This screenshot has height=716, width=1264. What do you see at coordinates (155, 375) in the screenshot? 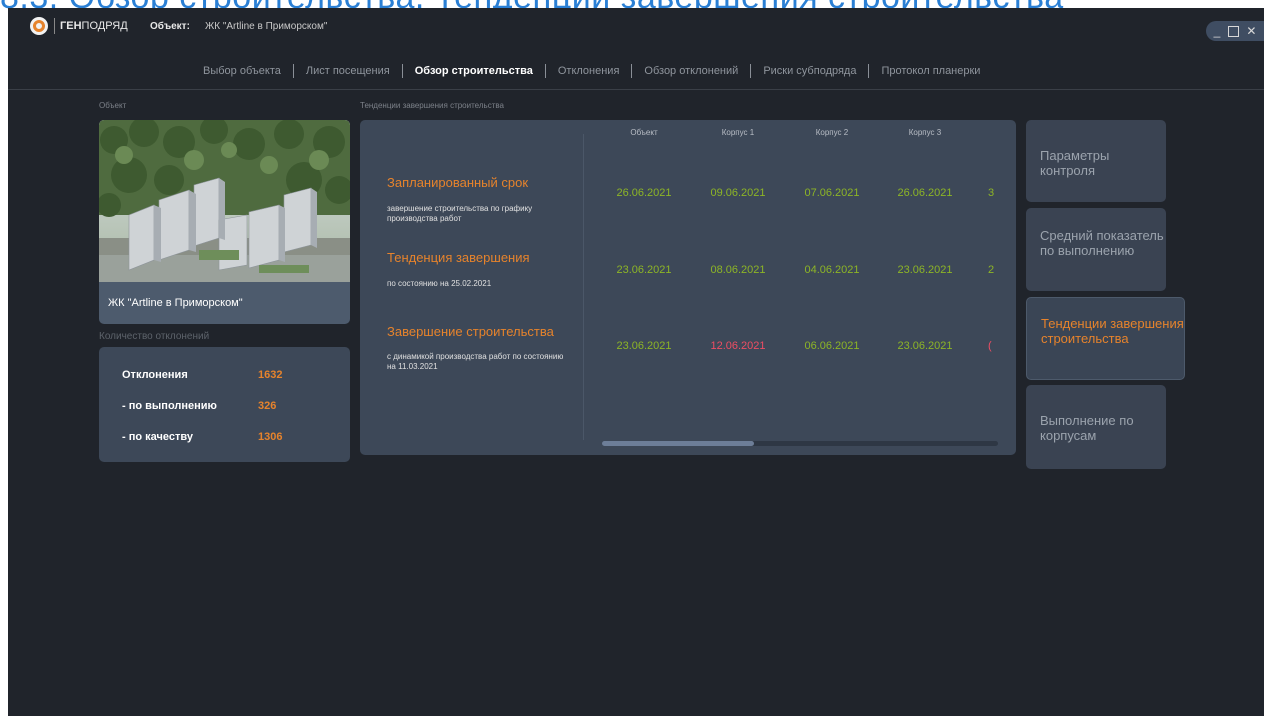
I see `deviations-total-label: Отклонения` at bounding box center [155, 375].